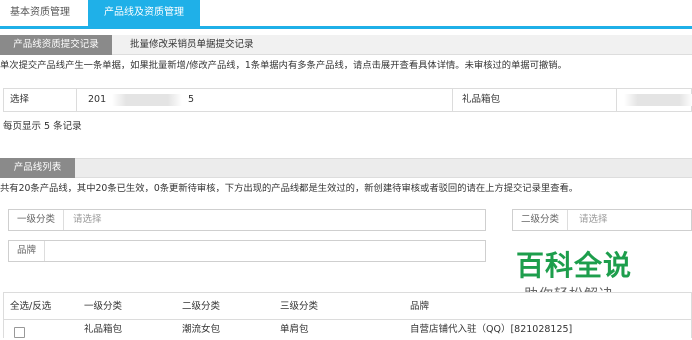 This screenshot has width=692, height=340. Describe the element at coordinates (103, 306) in the screenshot. I see `header-level1: 一级分类` at that location.